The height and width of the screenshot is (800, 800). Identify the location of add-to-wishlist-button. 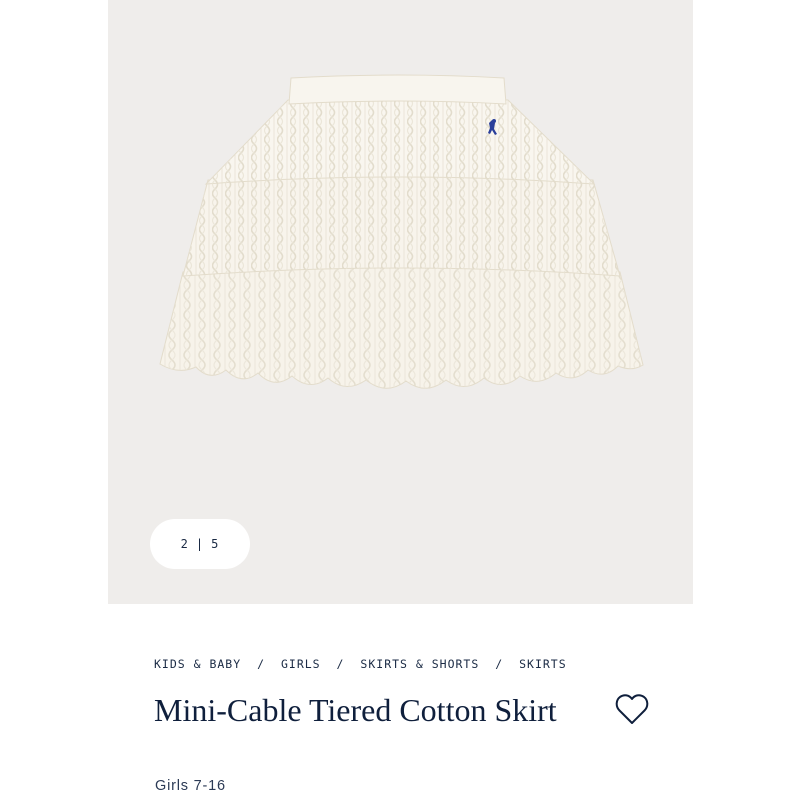
(632, 710).